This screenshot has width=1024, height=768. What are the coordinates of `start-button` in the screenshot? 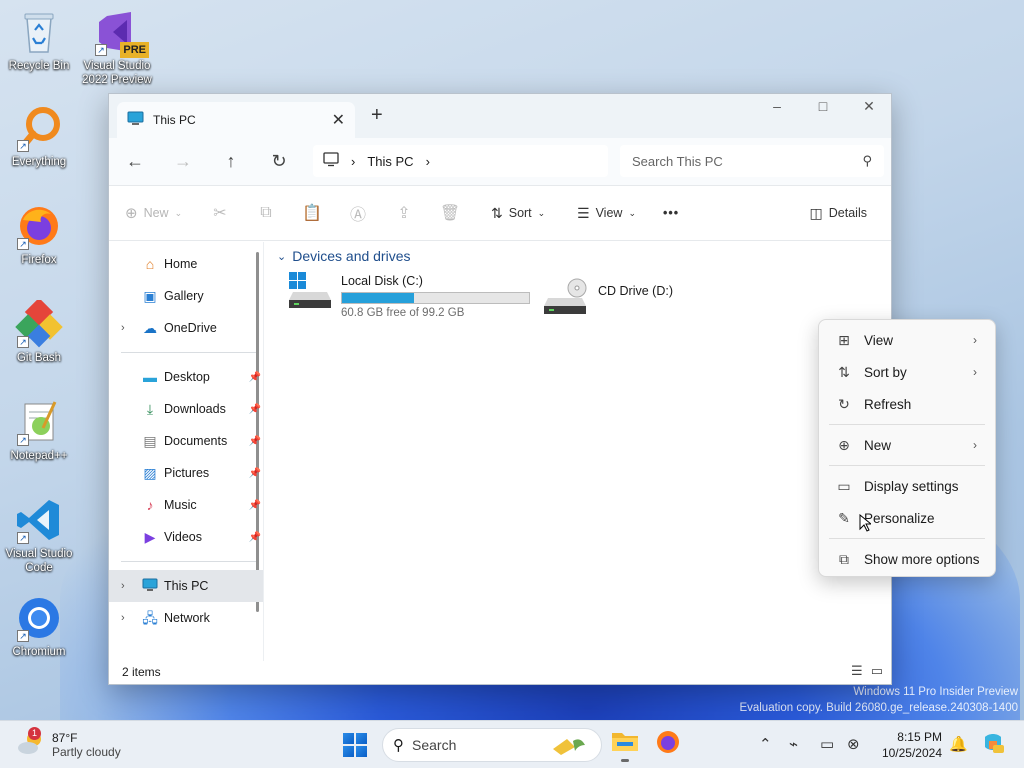 It's located at (355, 745).